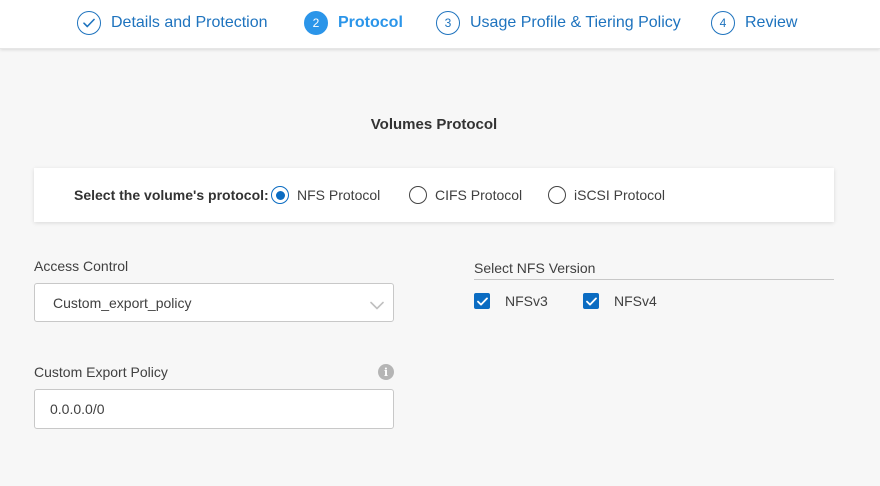 This screenshot has width=880, height=486. What do you see at coordinates (575, 22) in the screenshot?
I see `step-label: Usage Profile & Tiering Policy` at bounding box center [575, 22].